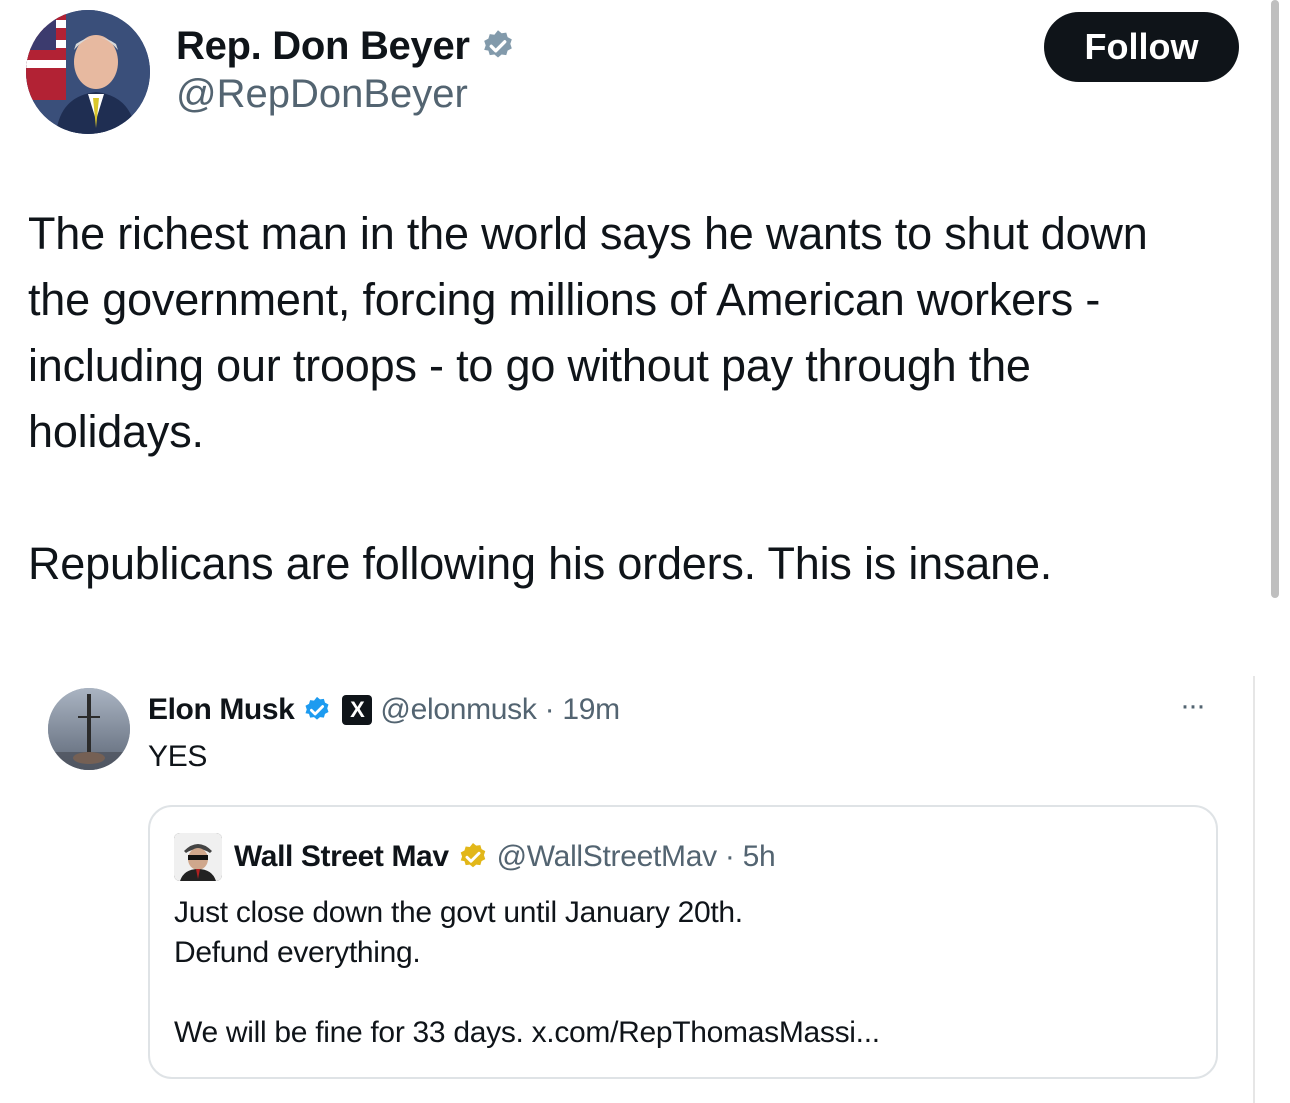 This screenshot has height=1103, width=1290. Describe the element at coordinates (1254, 889) in the screenshot. I see `divider` at that location.